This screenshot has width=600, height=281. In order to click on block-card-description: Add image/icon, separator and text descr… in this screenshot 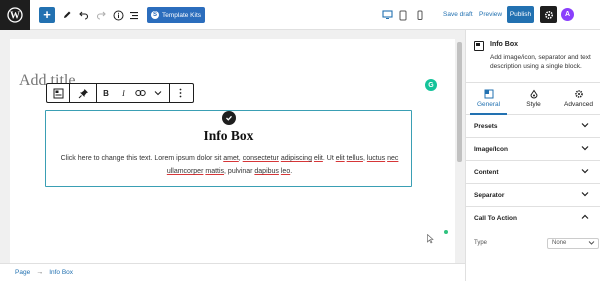, I will do `click(540, 62)`.